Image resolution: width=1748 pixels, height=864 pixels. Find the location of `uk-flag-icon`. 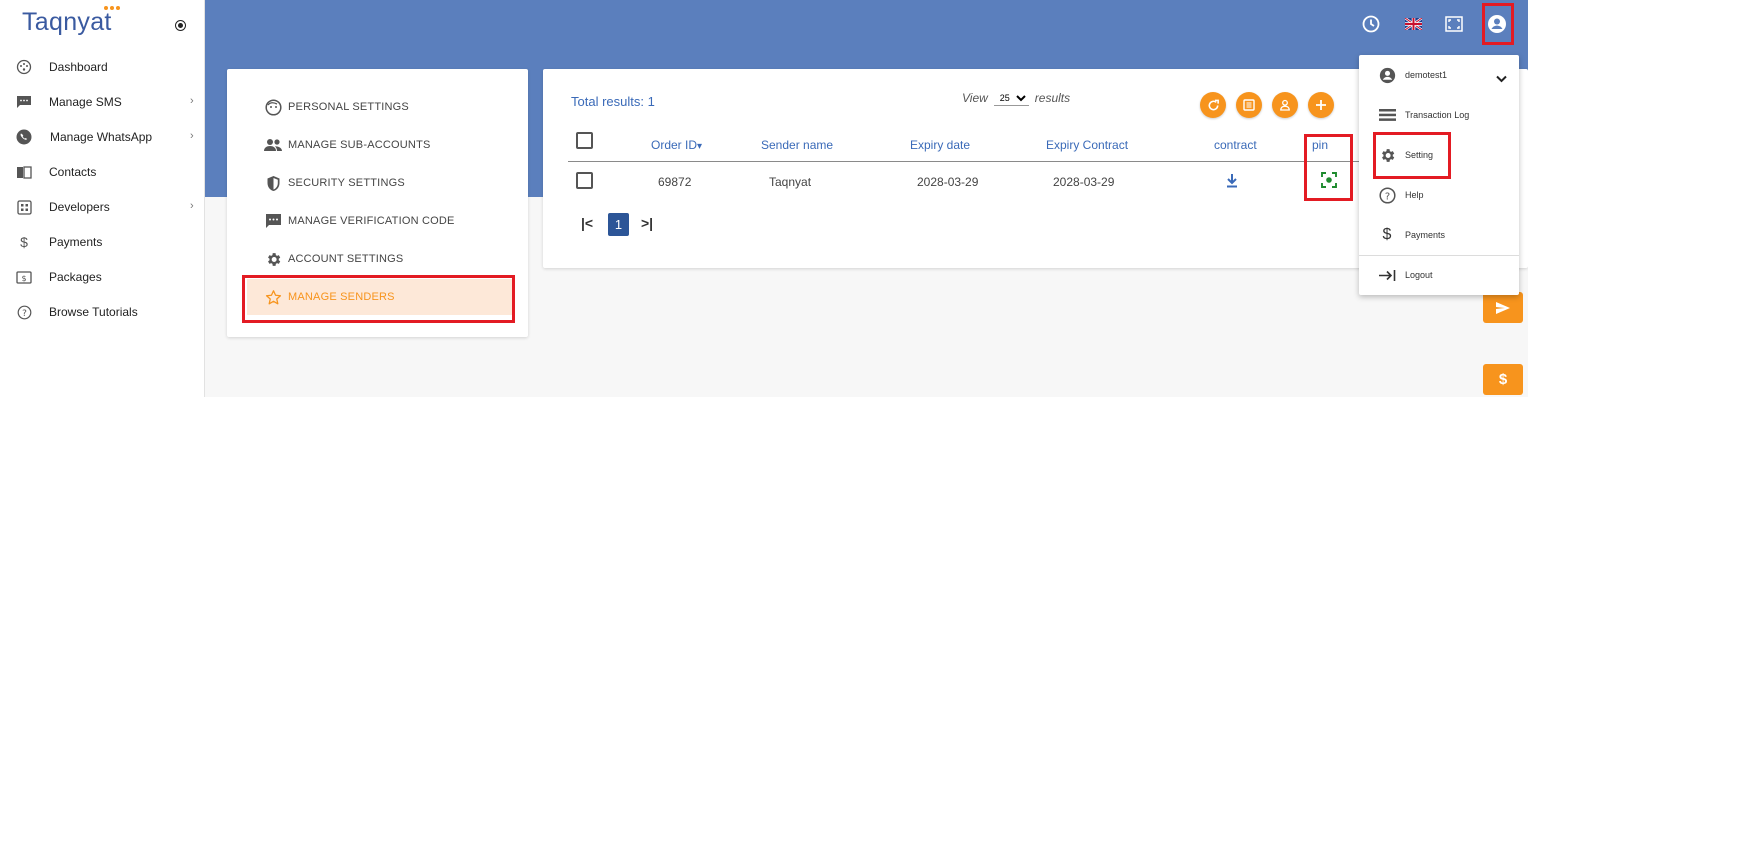

uk-flag-icon is located at coordinates (1413, 24).